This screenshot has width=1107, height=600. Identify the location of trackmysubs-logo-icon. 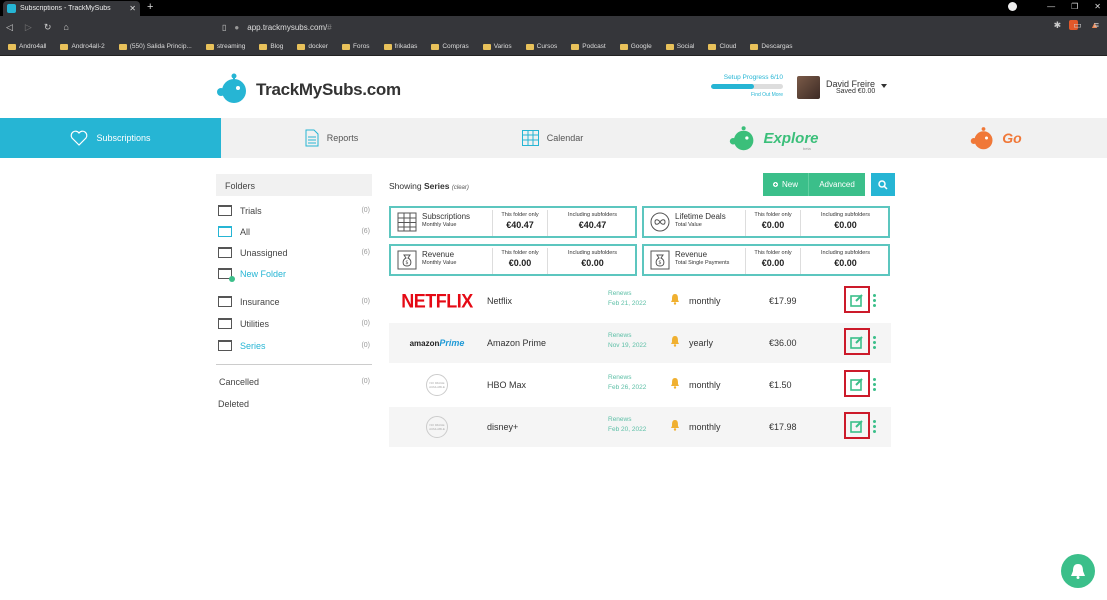
(232, 88).